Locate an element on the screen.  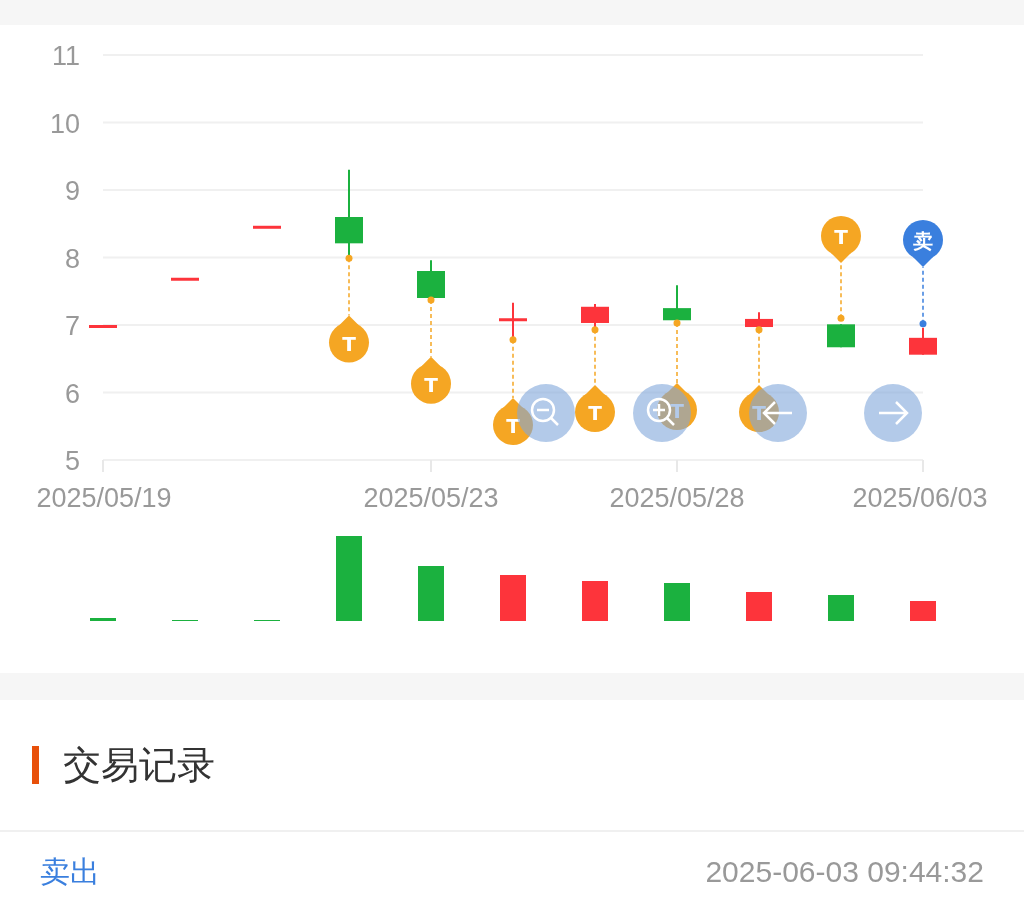
trade-action: 卖出 is located at coordinates (70, 871).